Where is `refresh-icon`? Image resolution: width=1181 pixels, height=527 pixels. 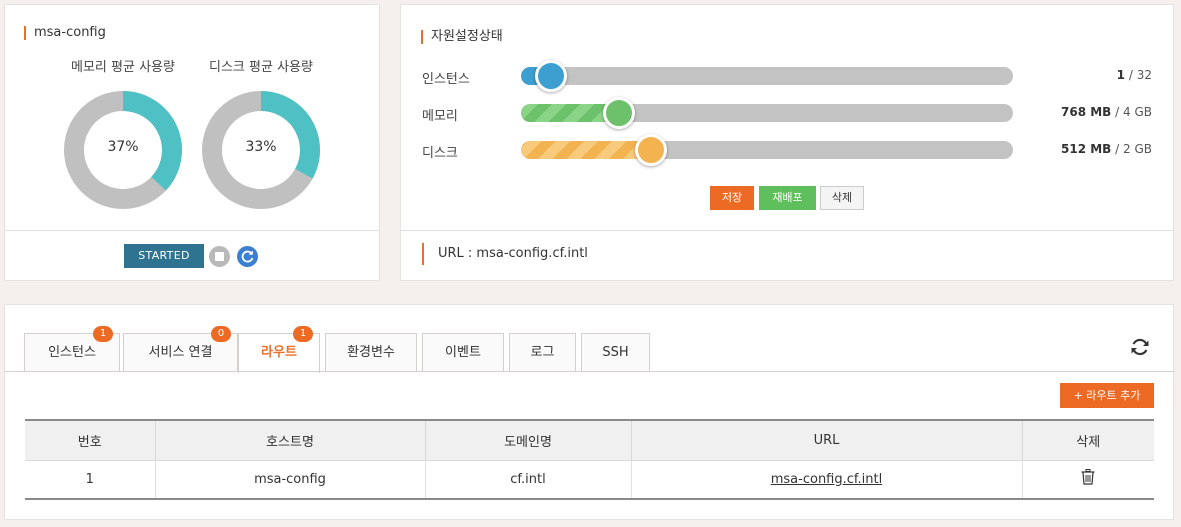 refresh-icon is located at coordinates (1140, 347).